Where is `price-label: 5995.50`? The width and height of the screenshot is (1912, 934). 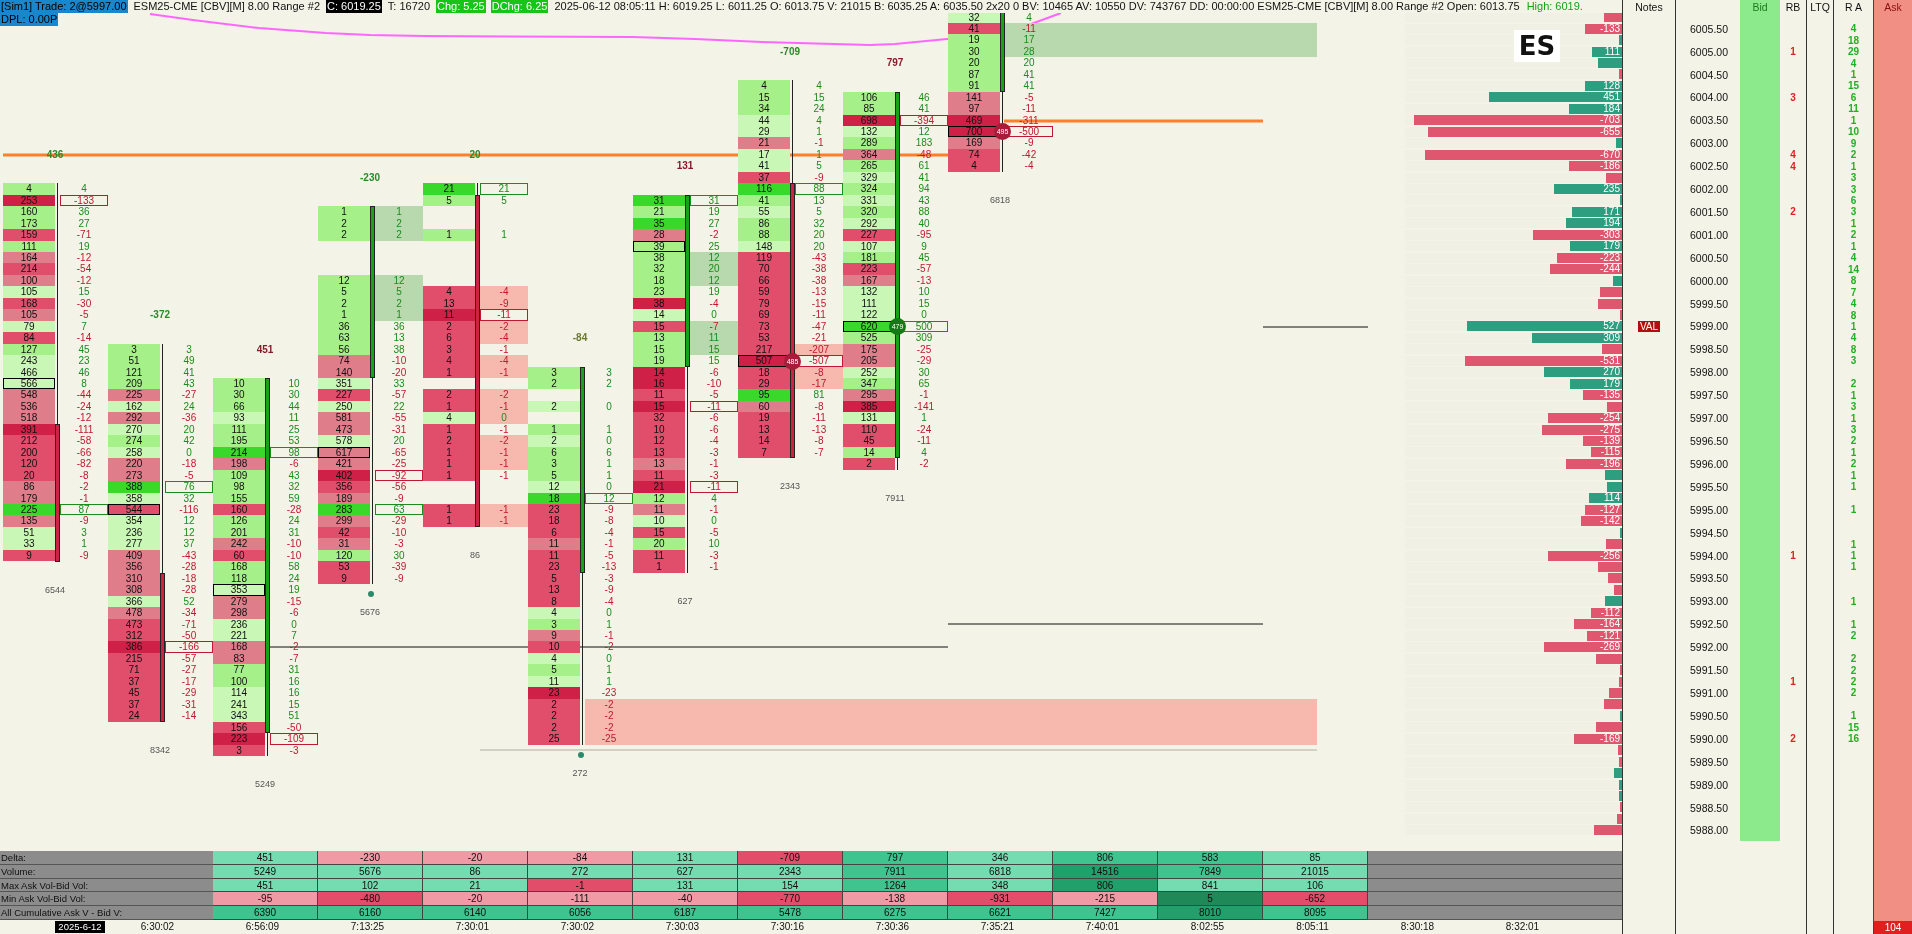
price-label: 5995.50 is located at coordinates (1709, 486).